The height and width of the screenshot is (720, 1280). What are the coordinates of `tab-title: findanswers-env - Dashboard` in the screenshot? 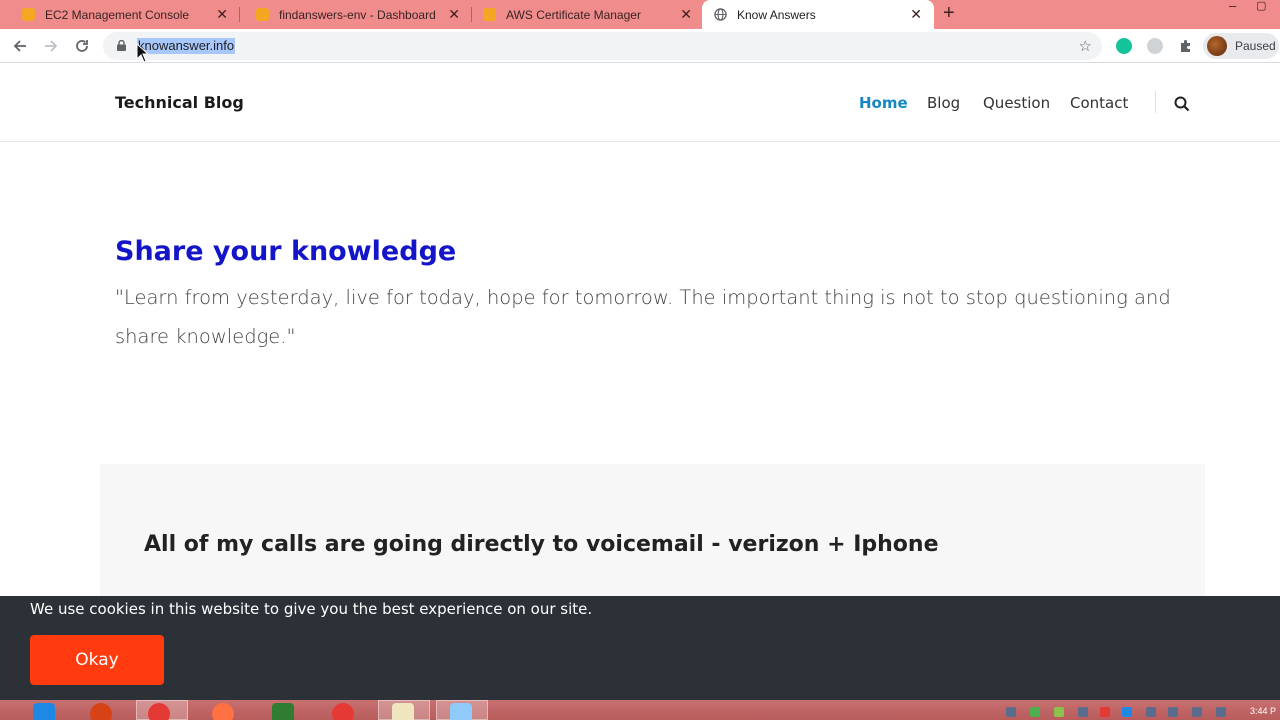 It's located at (357, 14).